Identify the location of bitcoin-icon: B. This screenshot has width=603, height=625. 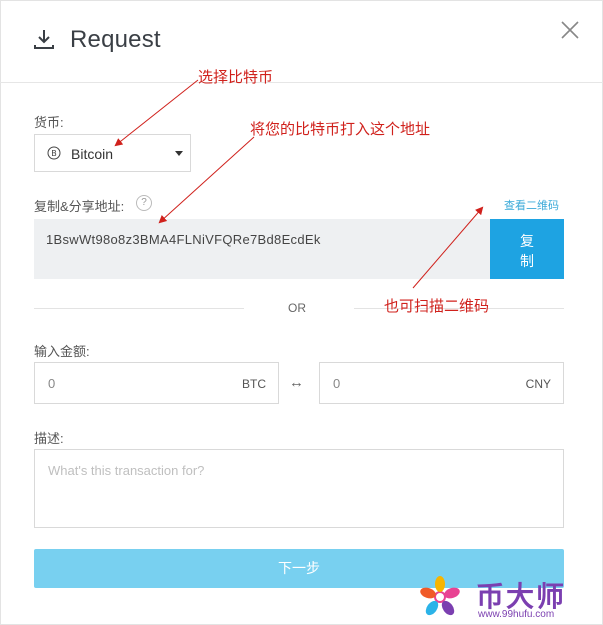
(54, 153).